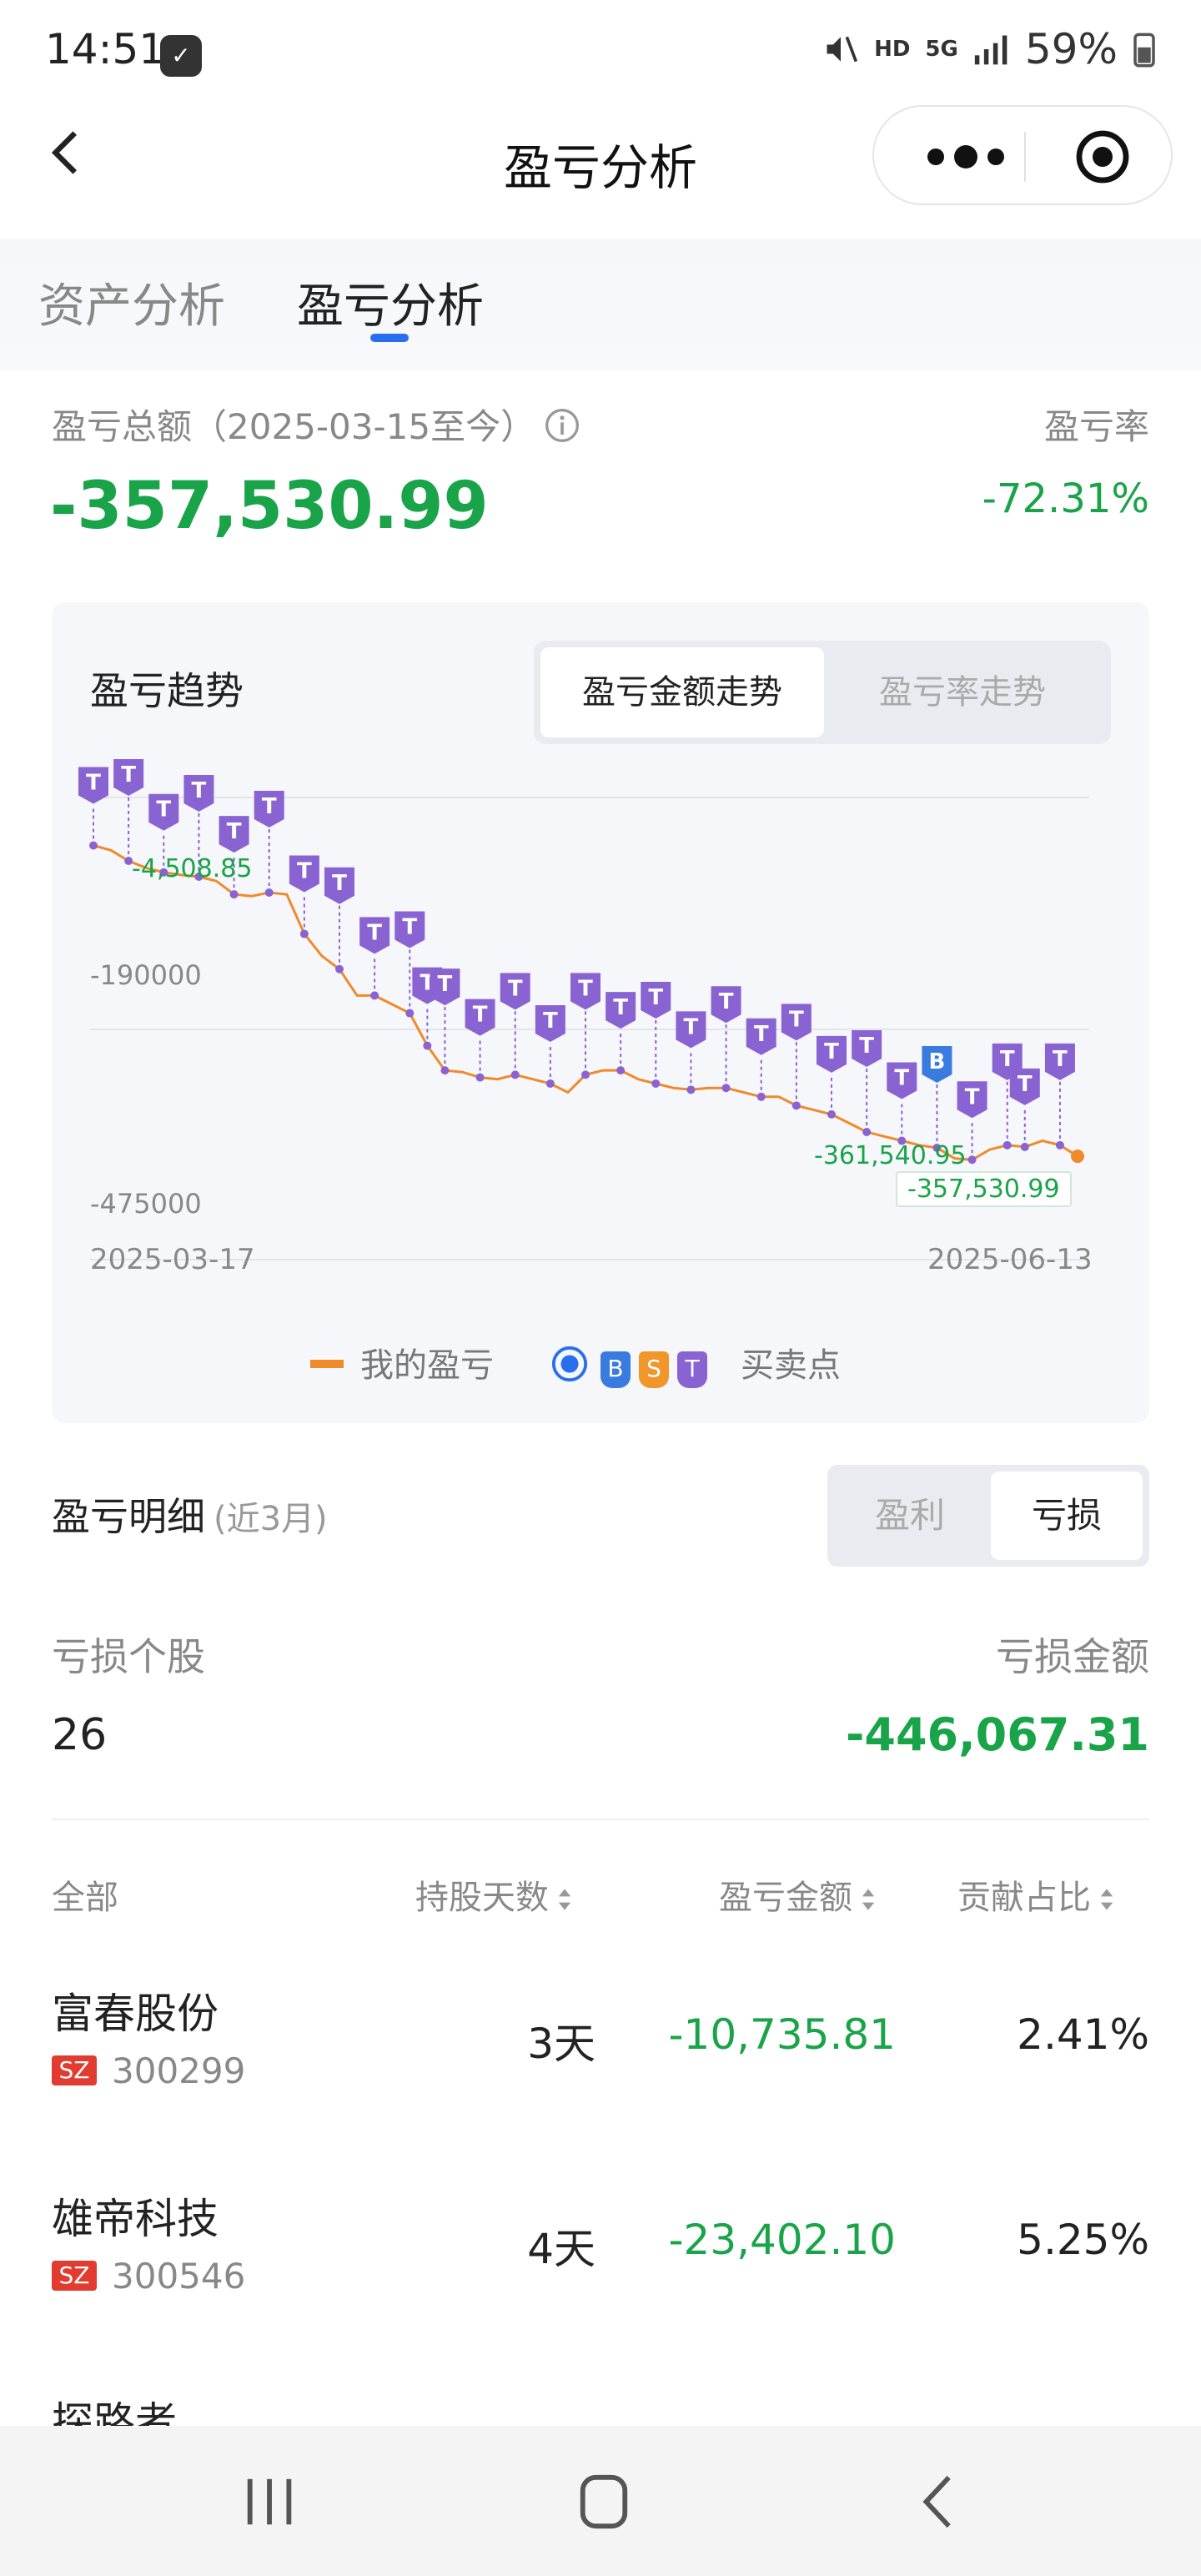  What do you see at coordinates (1025, 157) in the screenshot?
I see `capsule-divider` at bounding box center [1025, 157].